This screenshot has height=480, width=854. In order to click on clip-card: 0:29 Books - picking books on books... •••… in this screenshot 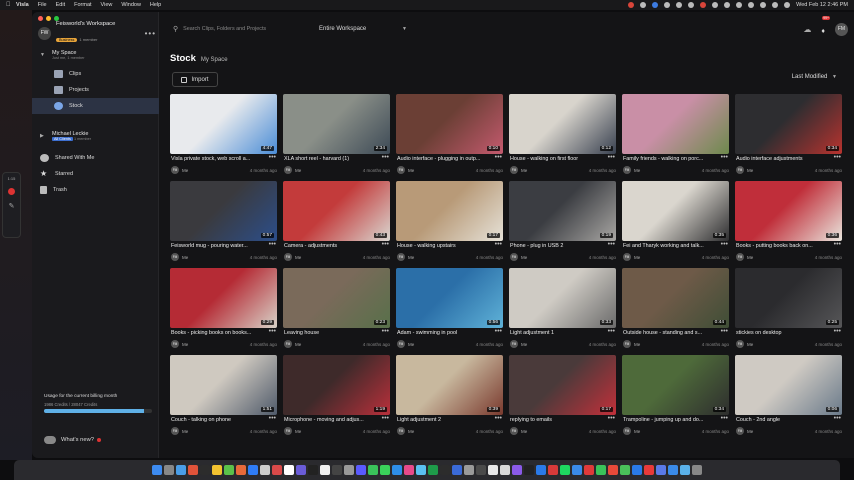, I will do `click(223, 310)`.